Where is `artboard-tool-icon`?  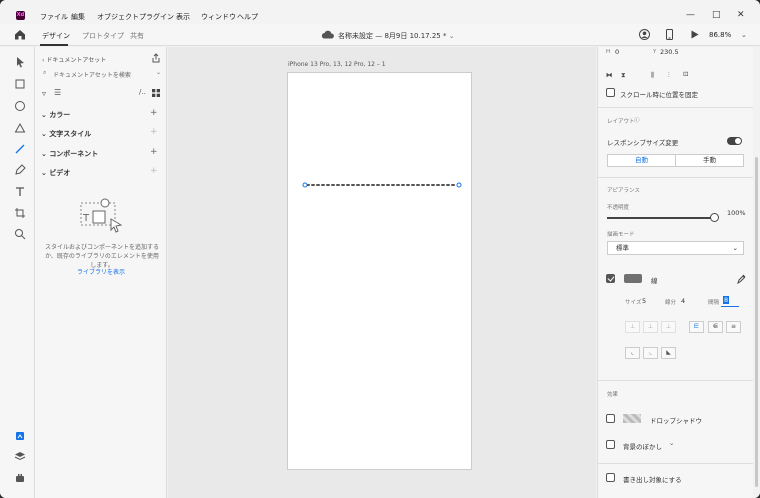
artboard-tool-icon is located at coordinates (20, 213).